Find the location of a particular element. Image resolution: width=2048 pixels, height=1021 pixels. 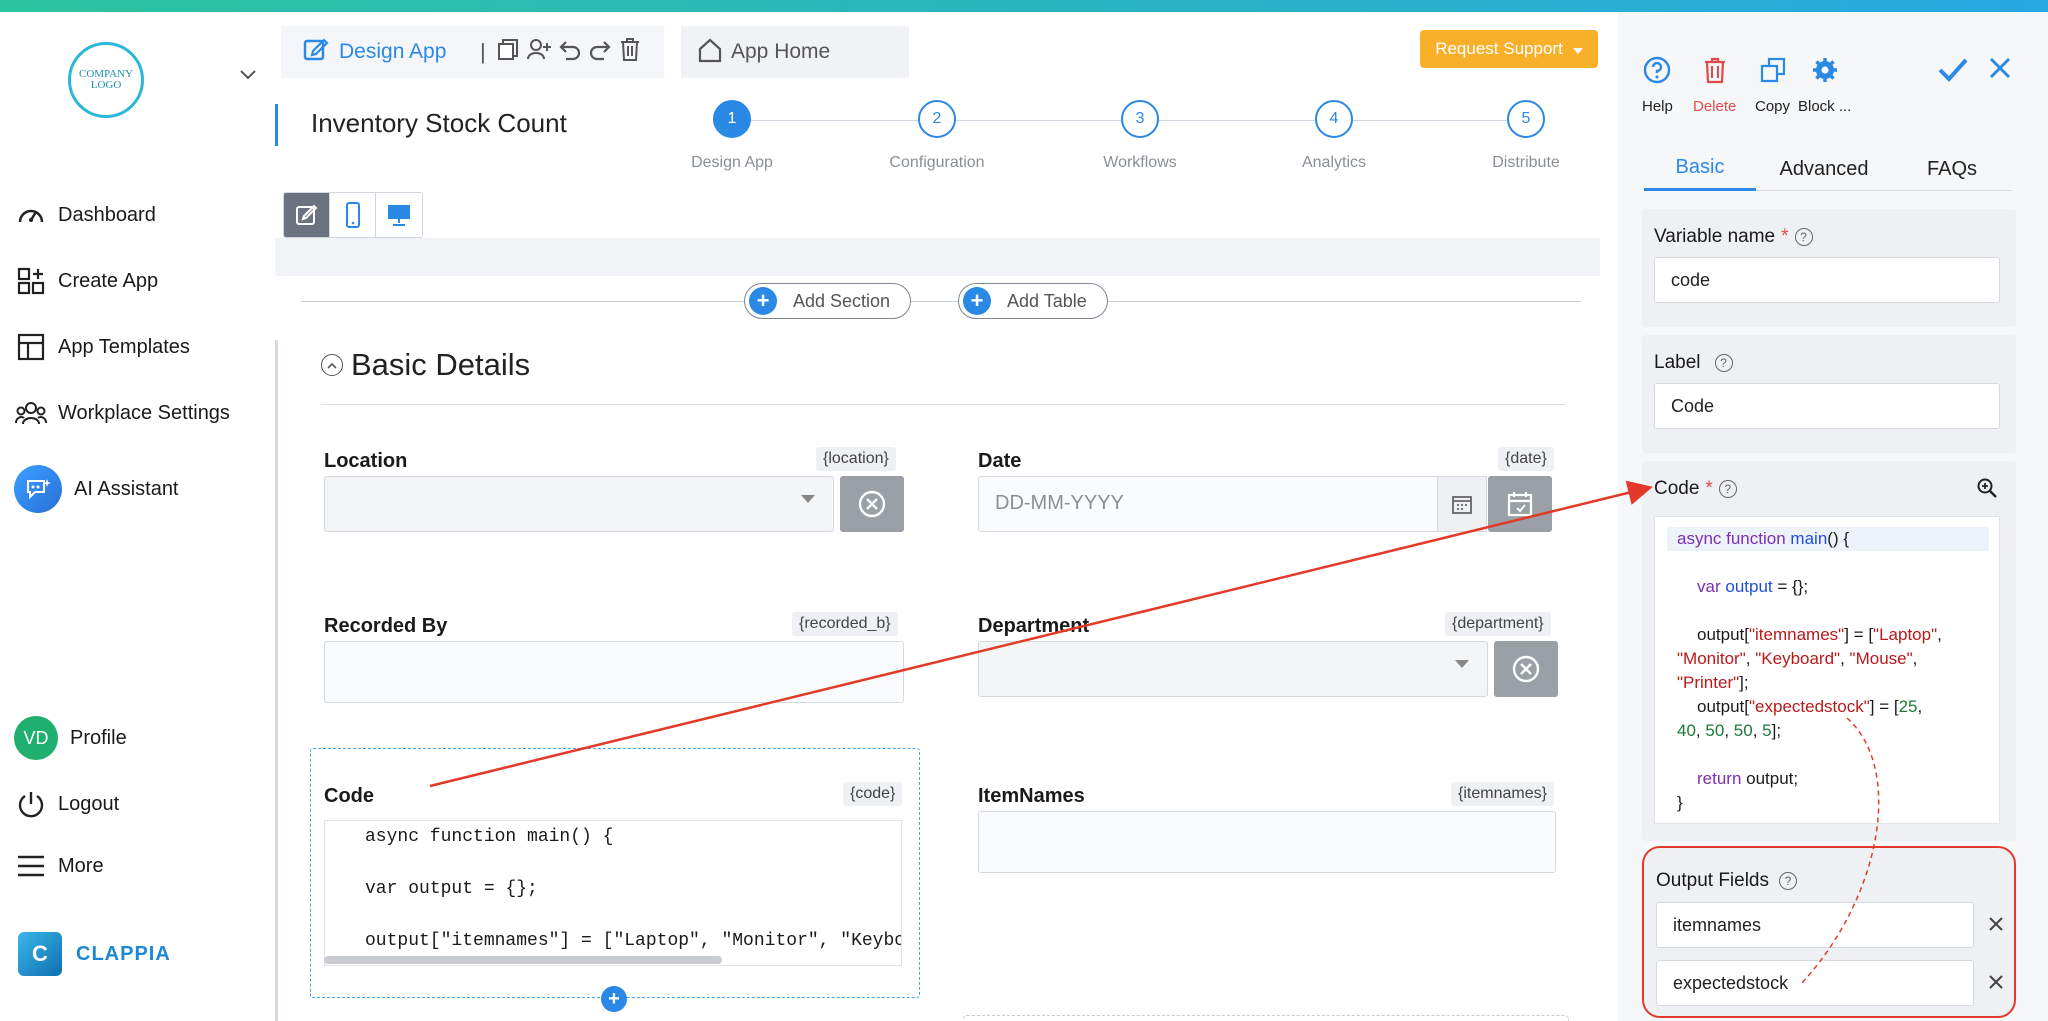

output-fields-label: Output Fields ? is located at coordinates (1726, 881).